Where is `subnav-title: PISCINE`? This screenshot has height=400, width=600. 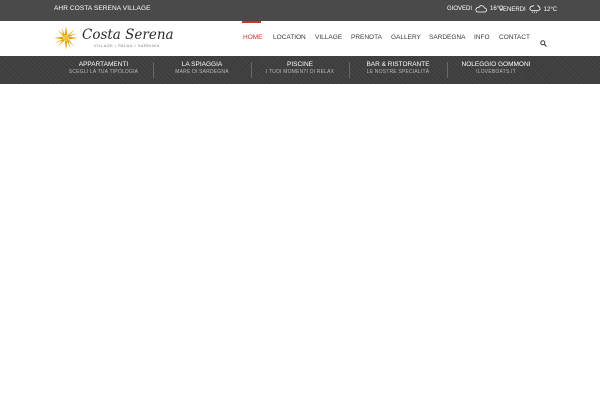 subnav-title: PISCINE is located at coordinates (299, 64).